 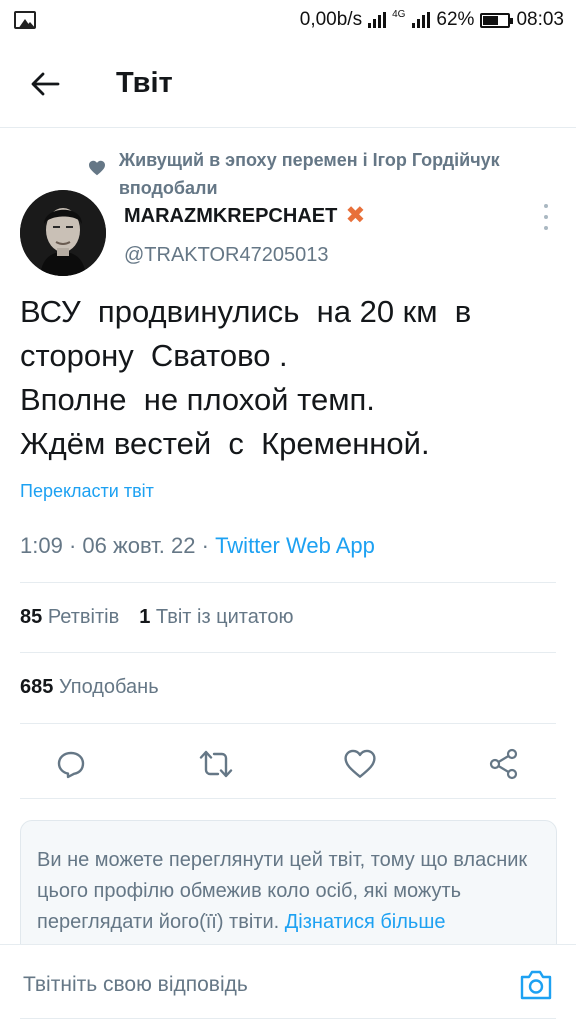 I want to click on quotes-count: 1, so click(x=145, y=617).